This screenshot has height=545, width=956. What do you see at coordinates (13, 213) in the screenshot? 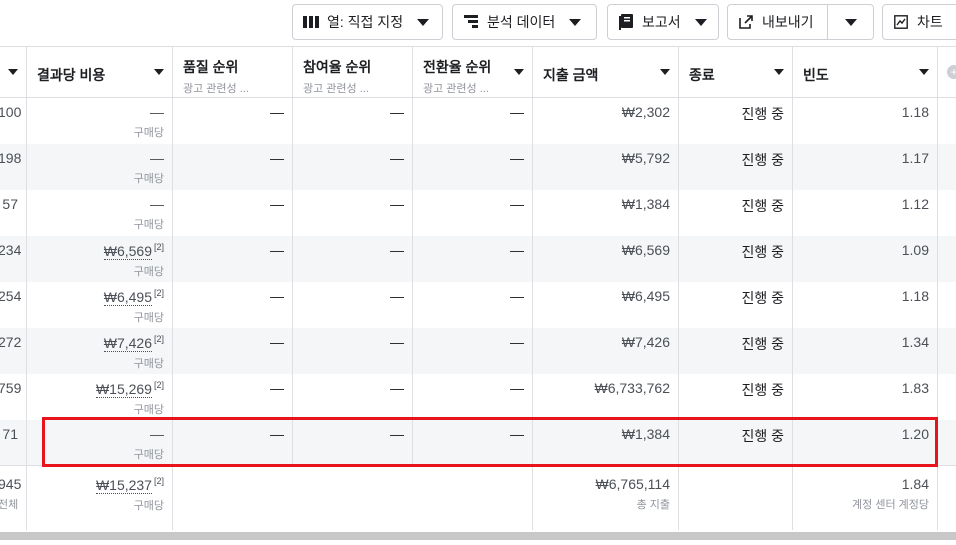
I see `partial-cell: 57` at bounding box center [13, 213].